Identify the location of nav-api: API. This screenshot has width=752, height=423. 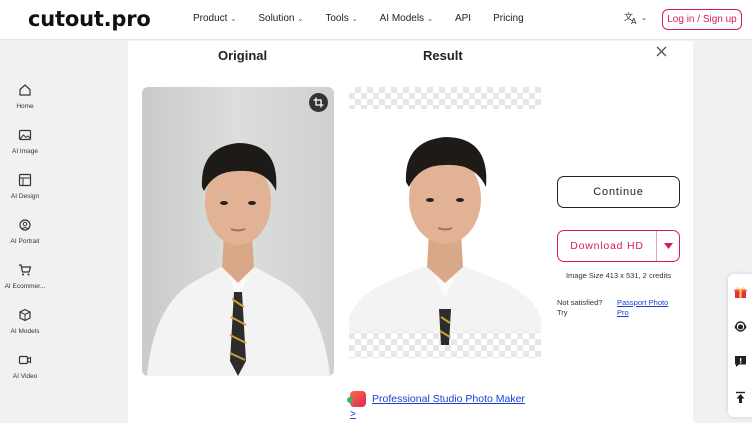
(463, 18).